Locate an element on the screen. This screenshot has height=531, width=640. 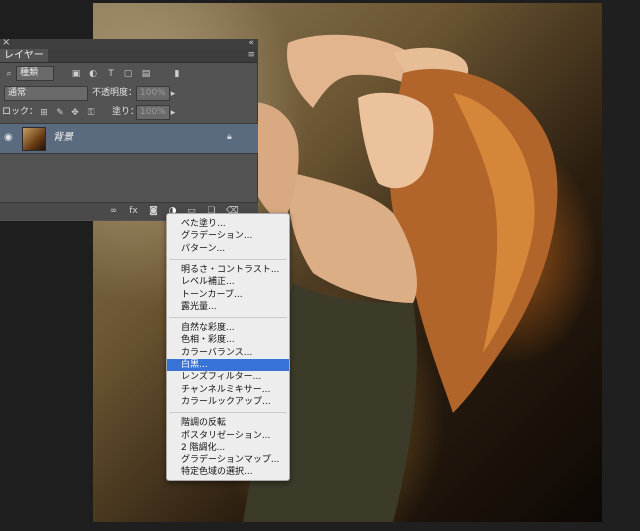
close-icon: × is located at coordinates (6, 43).